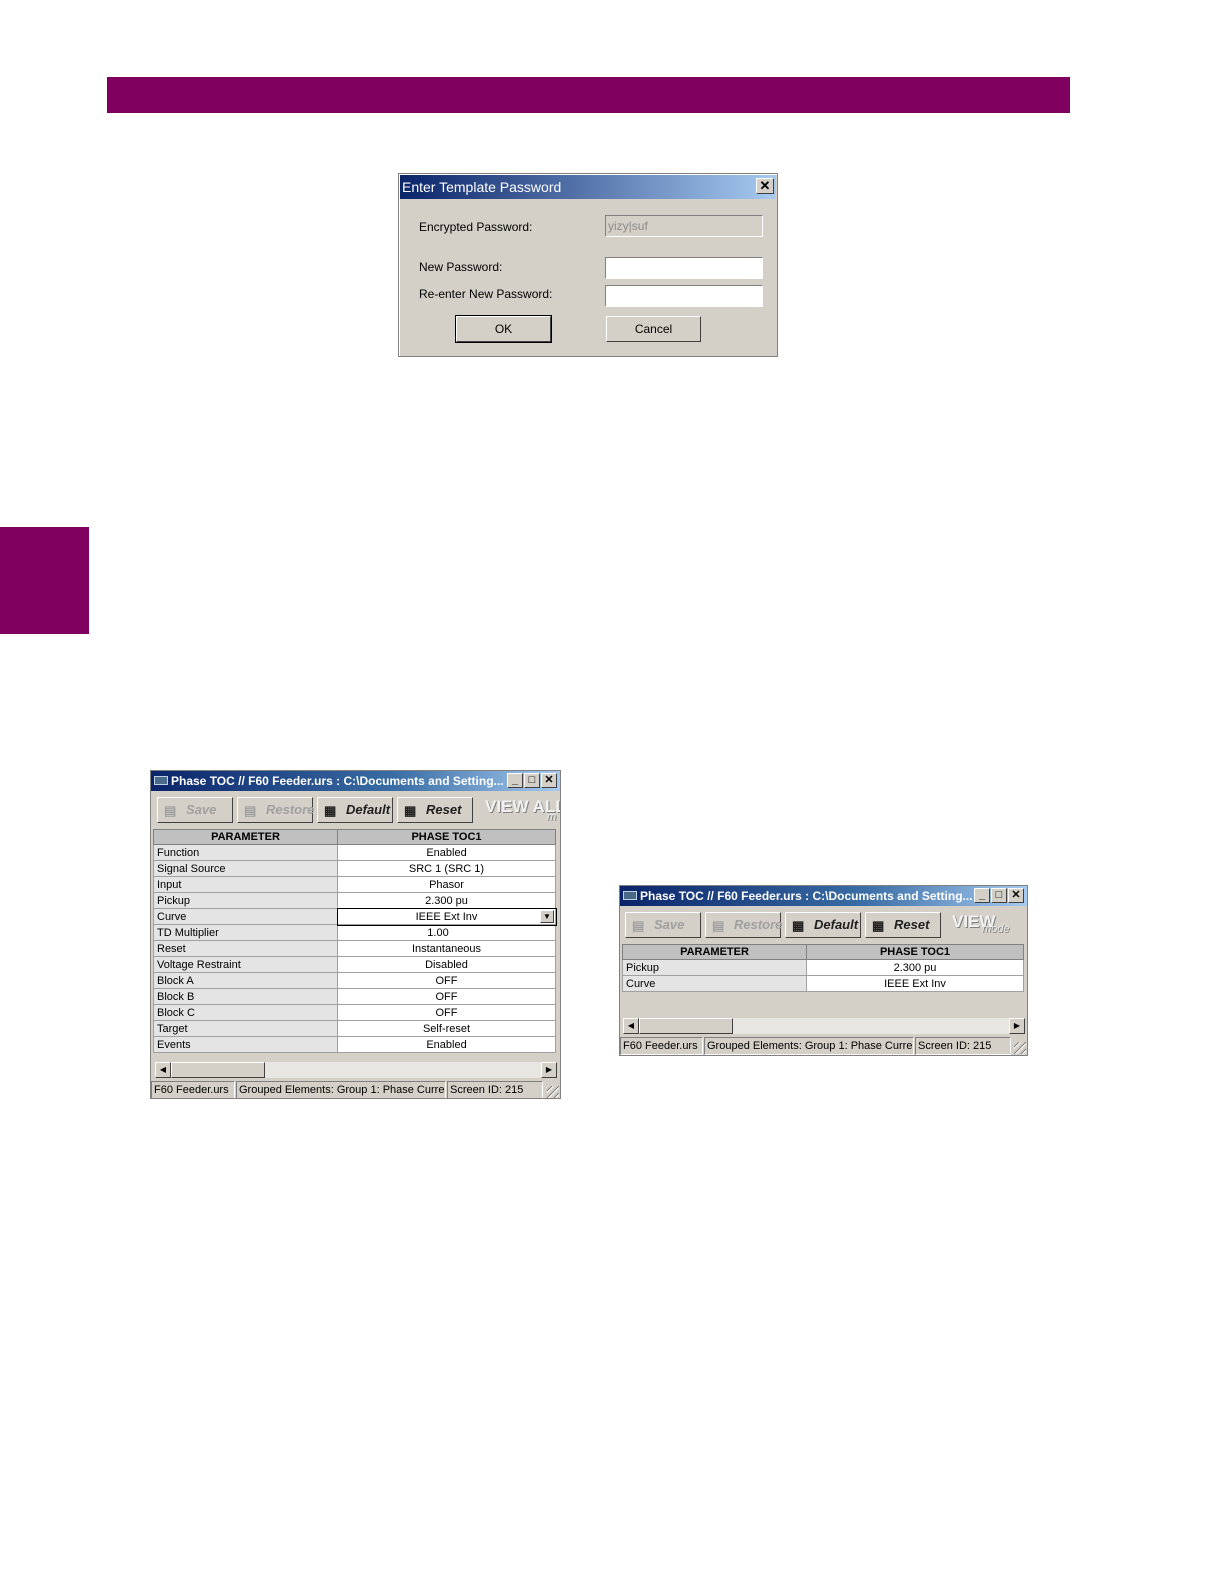  Describe the element at coordinates (410, 810) in the screenshot. I see `reset-icon: ▦` at that location.